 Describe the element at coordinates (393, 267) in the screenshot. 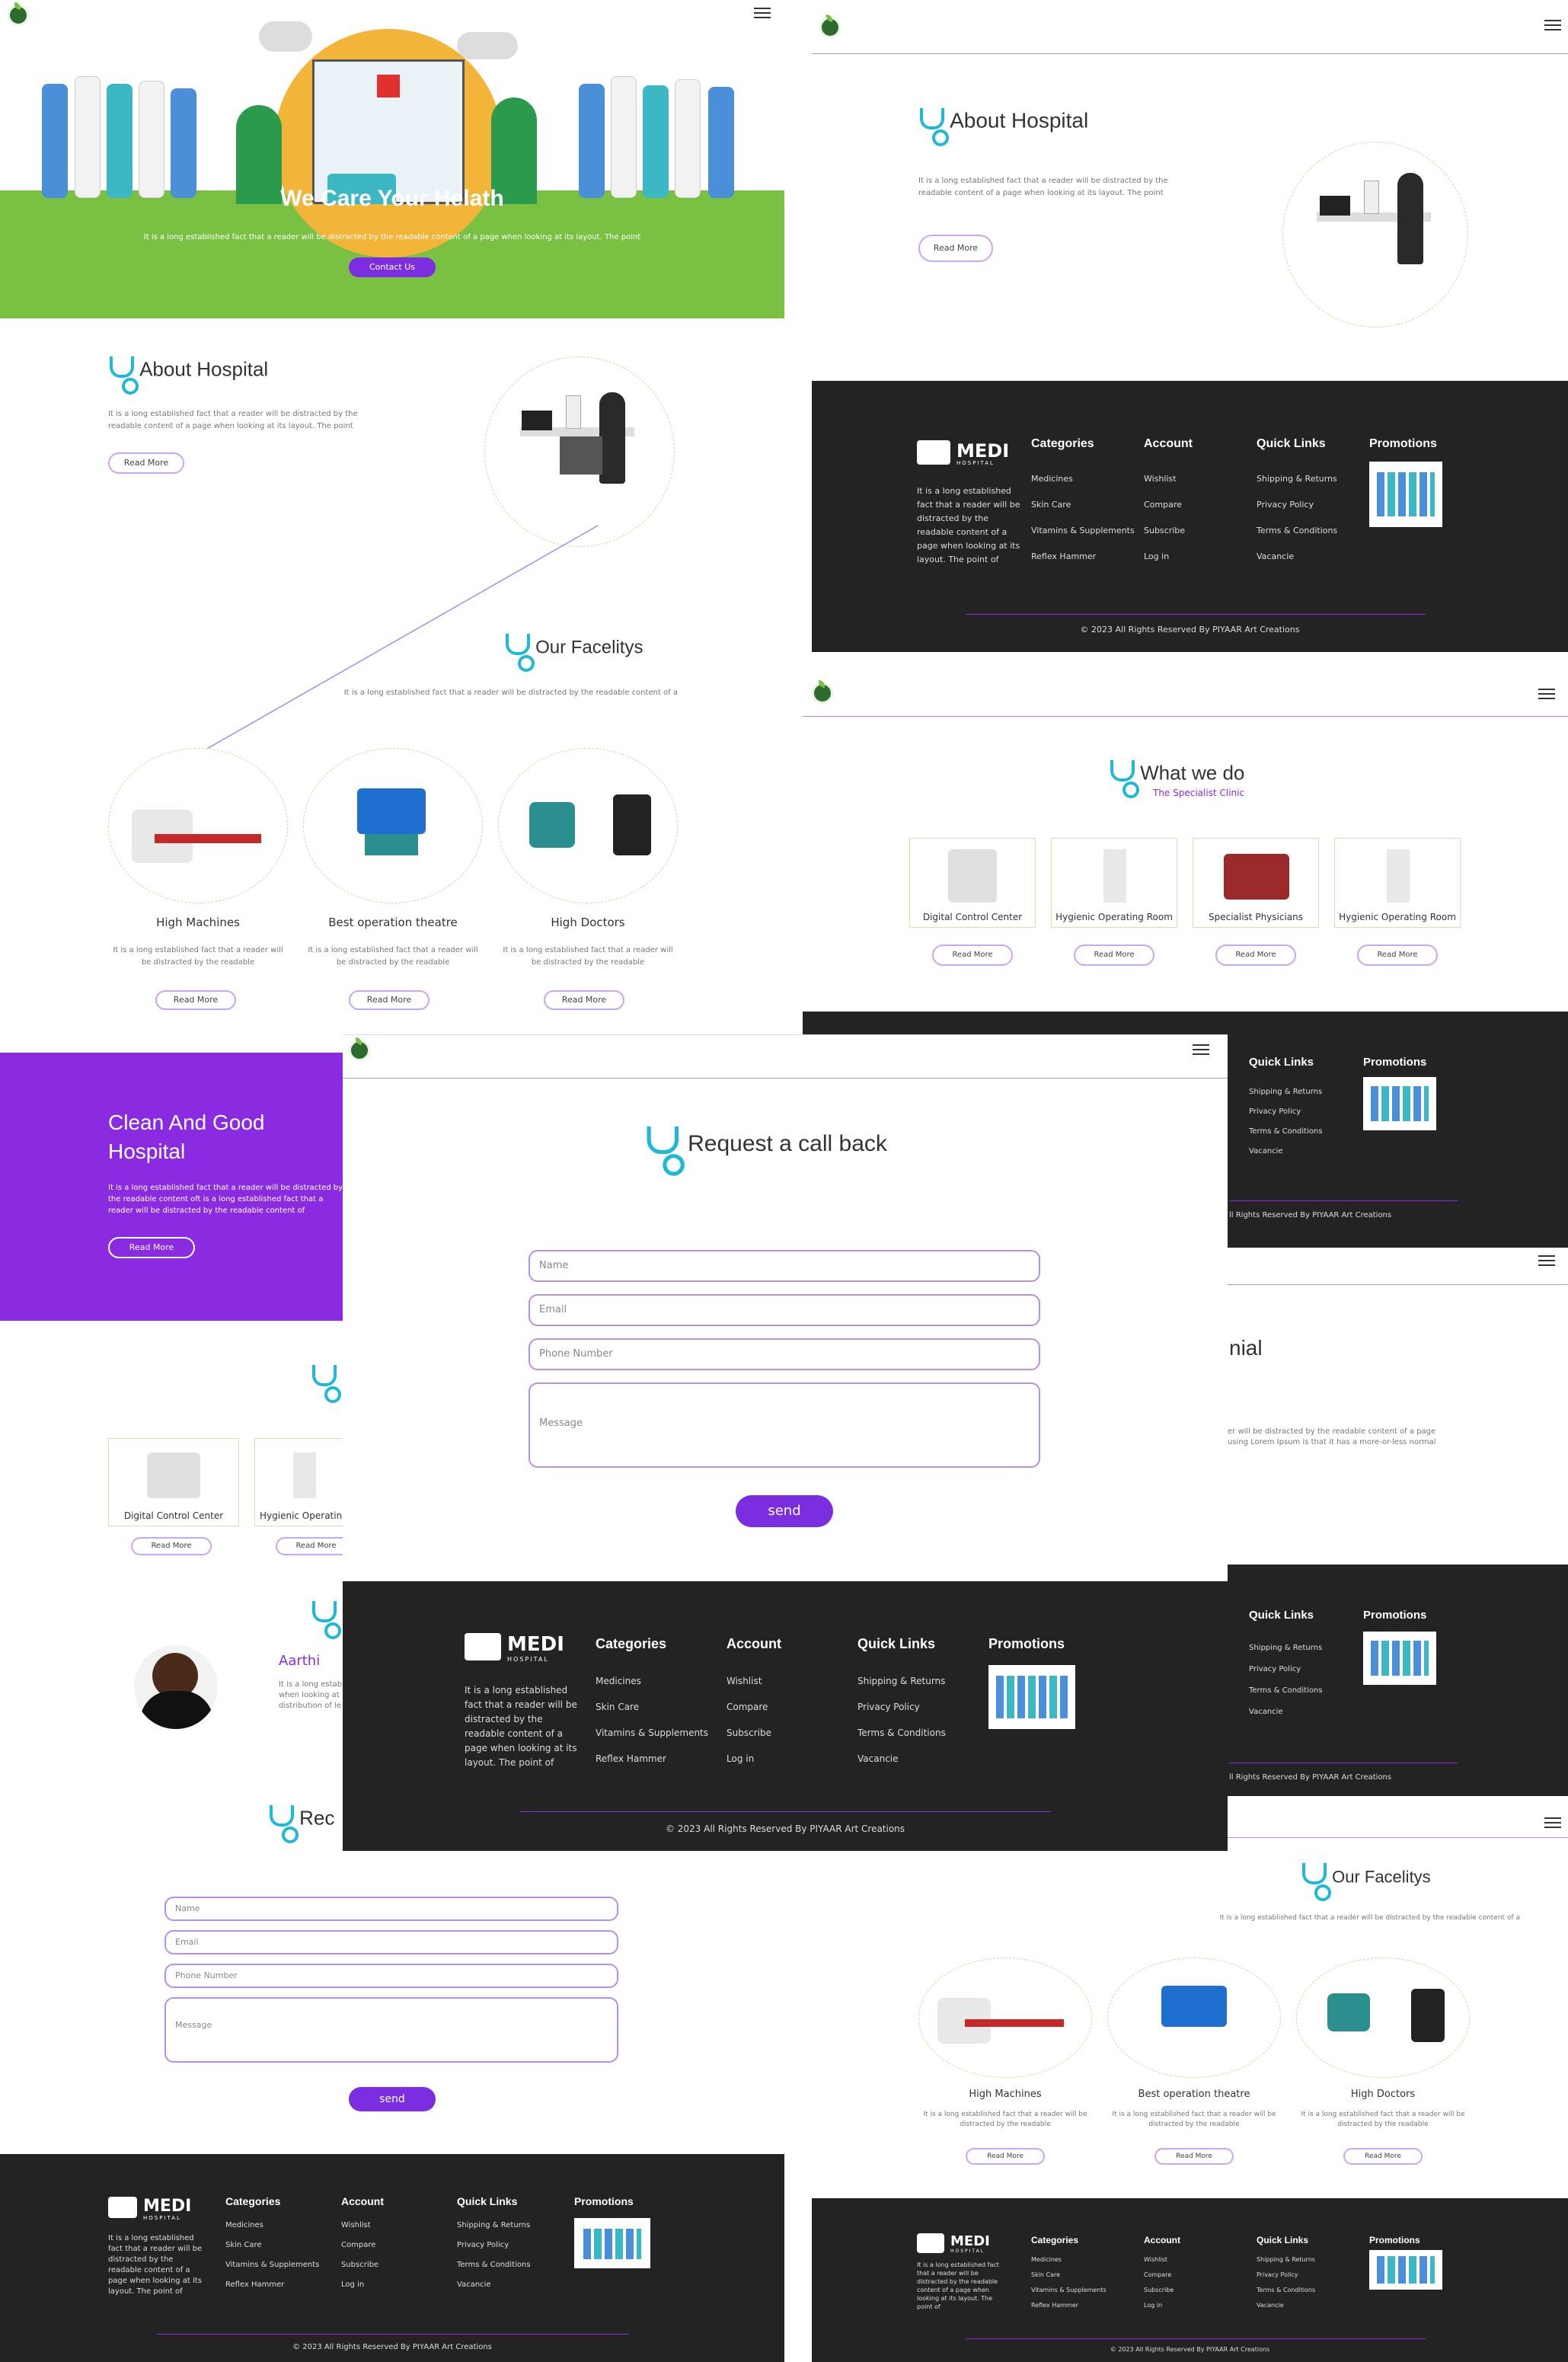

I see `contact-us-button: Contact Us` at that location.